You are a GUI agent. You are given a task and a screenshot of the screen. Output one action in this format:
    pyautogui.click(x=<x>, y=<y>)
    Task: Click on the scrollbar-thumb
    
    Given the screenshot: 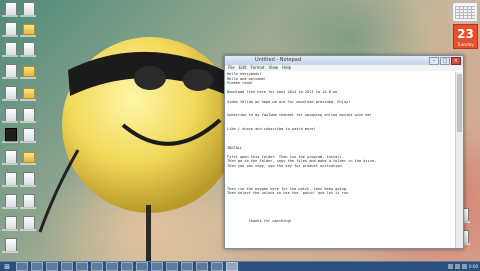 What is the action you would take?
    pyautogui.click(x=459, y=103)
    